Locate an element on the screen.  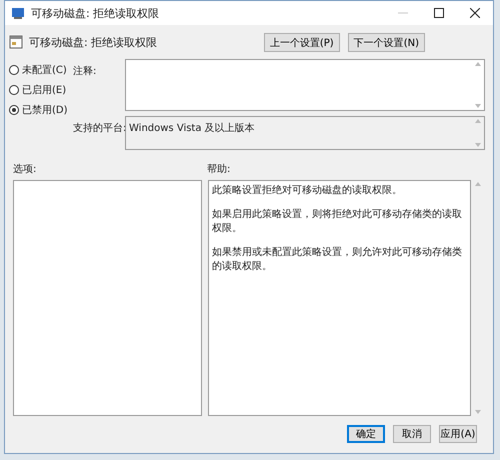
help-text: 如果禁用或未配置此策略设置，则允许对此可移动存储类的读取权限。 is located at coordinates (337, 259).